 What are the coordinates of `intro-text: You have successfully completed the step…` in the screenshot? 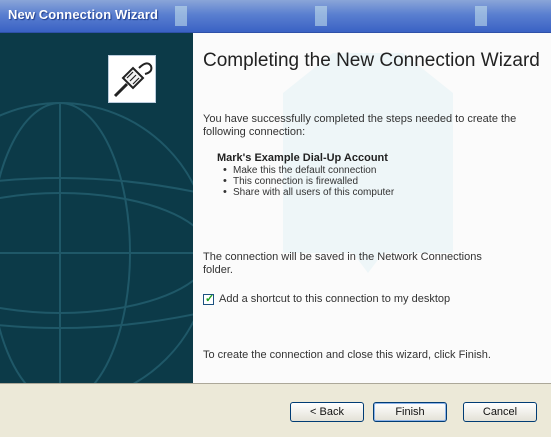 It's located at (360, 125).